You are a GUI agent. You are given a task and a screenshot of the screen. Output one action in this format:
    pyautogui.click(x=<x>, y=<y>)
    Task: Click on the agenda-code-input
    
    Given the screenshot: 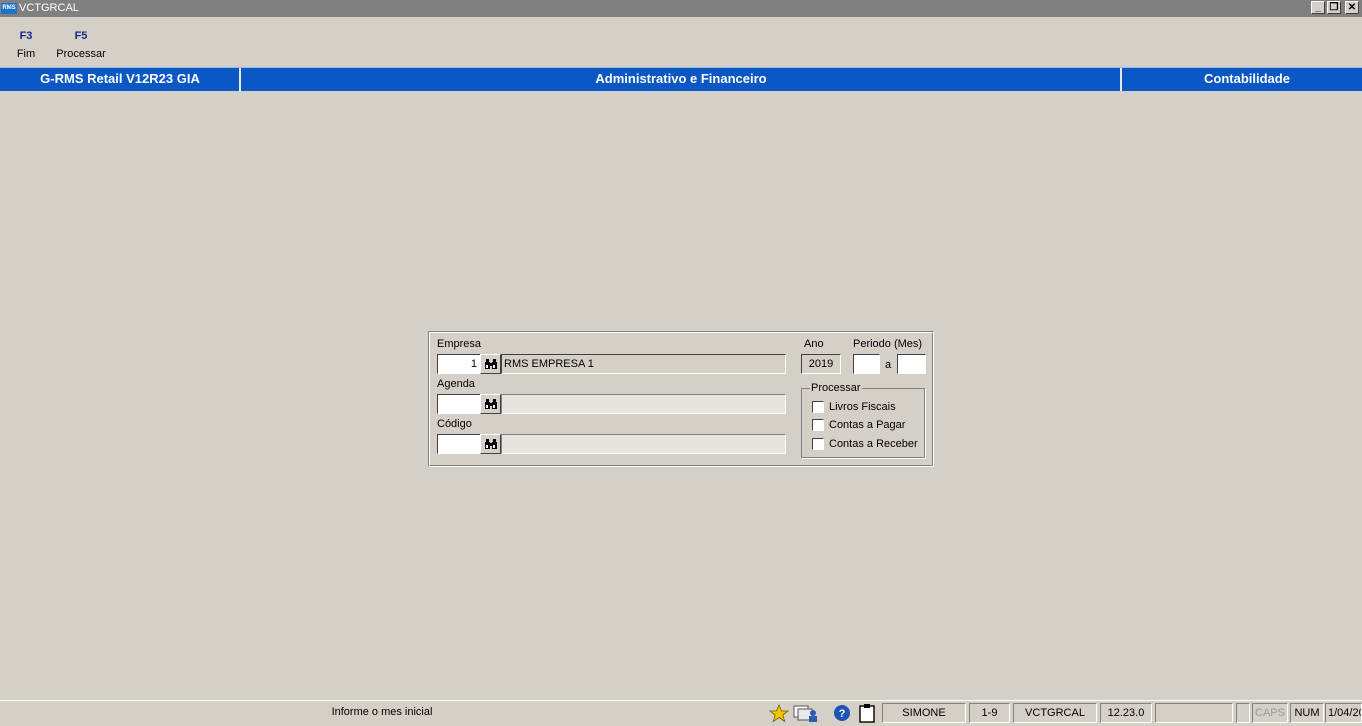 What is the action you would take?
    pyautogui.click(x=459, y=404)
    